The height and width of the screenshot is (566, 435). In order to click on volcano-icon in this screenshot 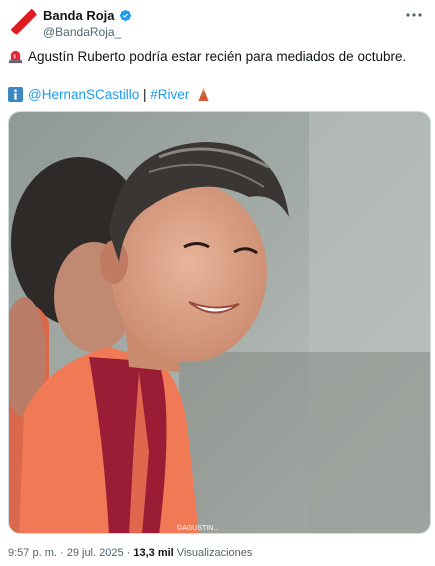, I will do `click(203, 94)`.